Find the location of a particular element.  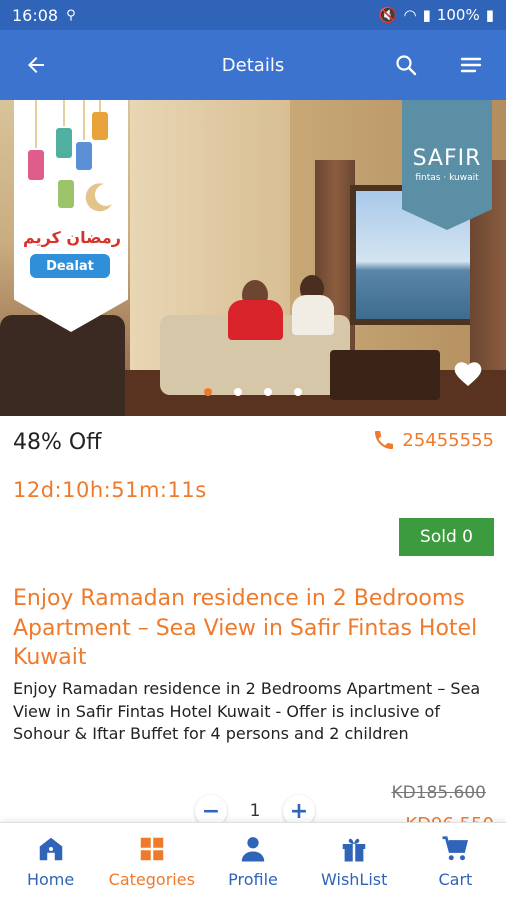

lantern-icon is located at coordinates (70, 156).